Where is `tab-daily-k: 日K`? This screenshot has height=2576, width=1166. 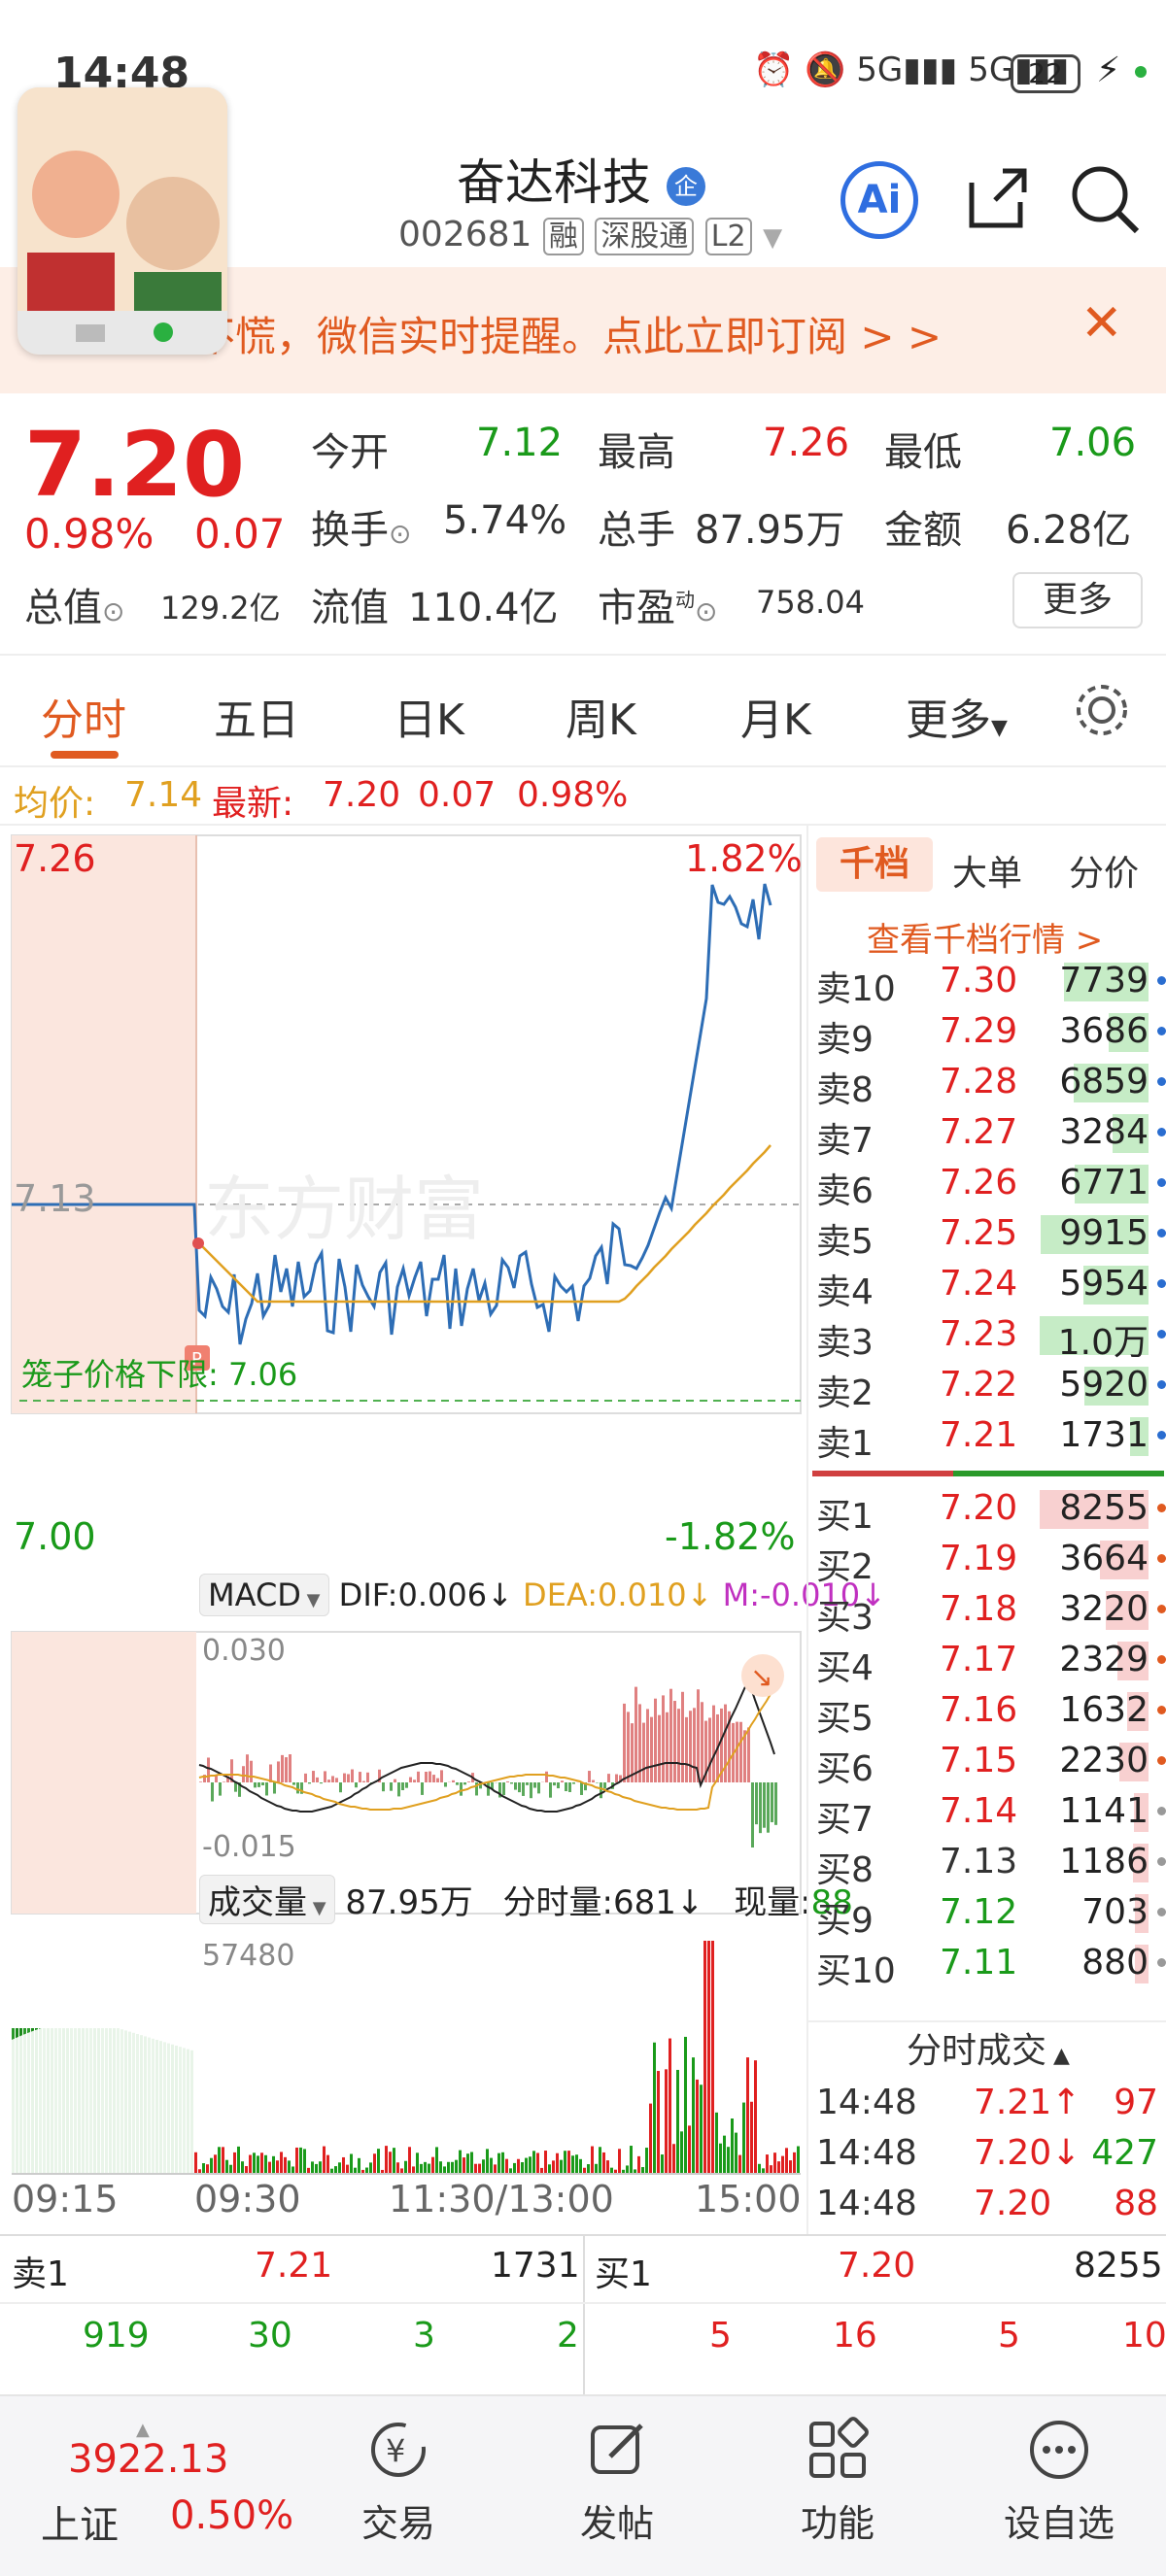
tab-daily-k: 日K is located at coordinates (429, 716).